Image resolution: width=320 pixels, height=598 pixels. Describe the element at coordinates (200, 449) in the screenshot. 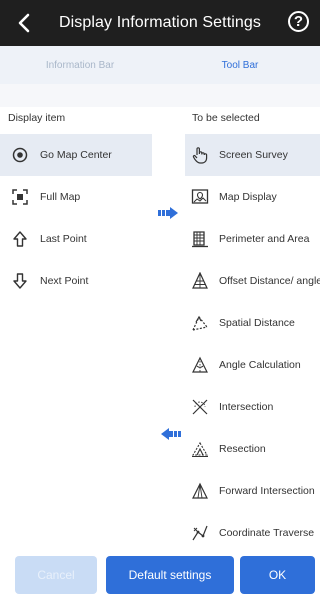

I see `resection-icon` at that location.